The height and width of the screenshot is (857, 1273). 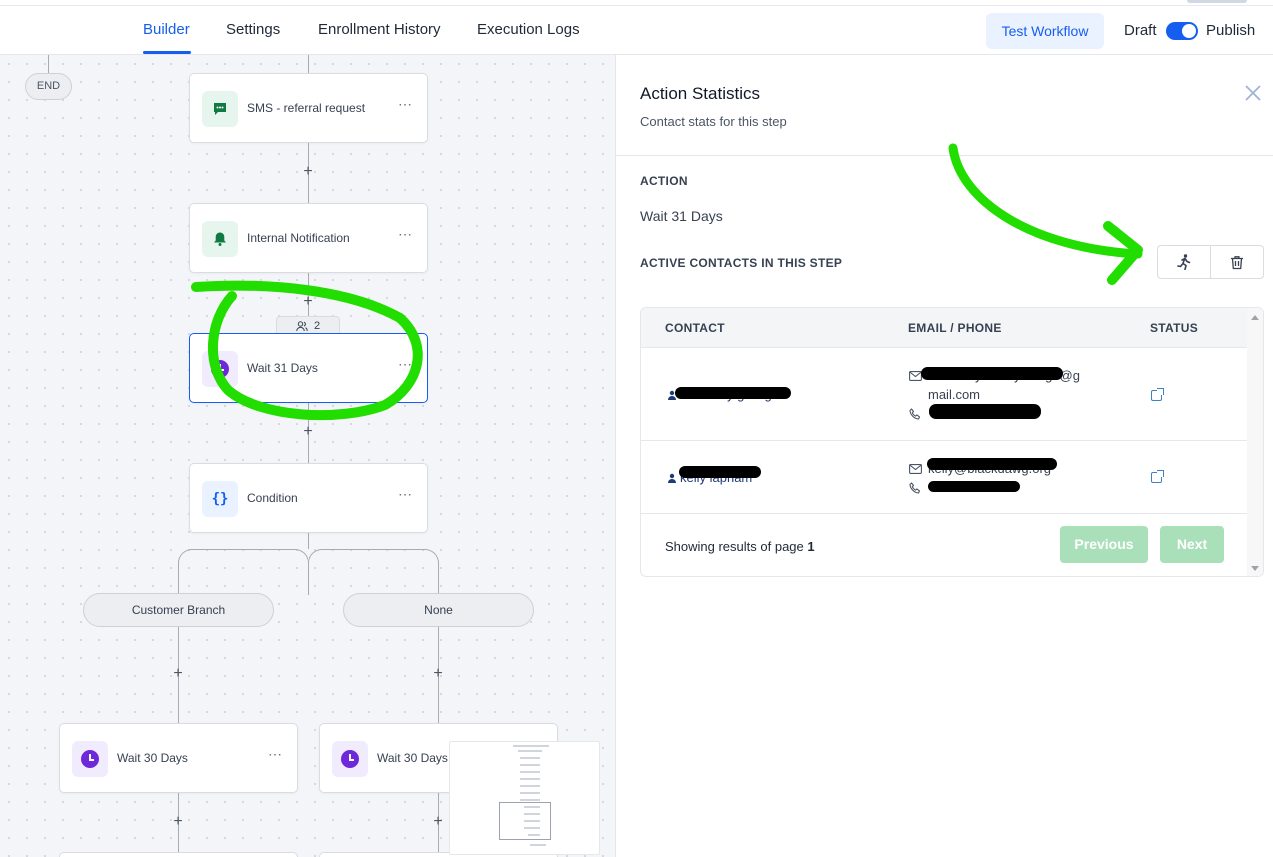 I want to click on trash-icon, so click(x=1237, y=262).